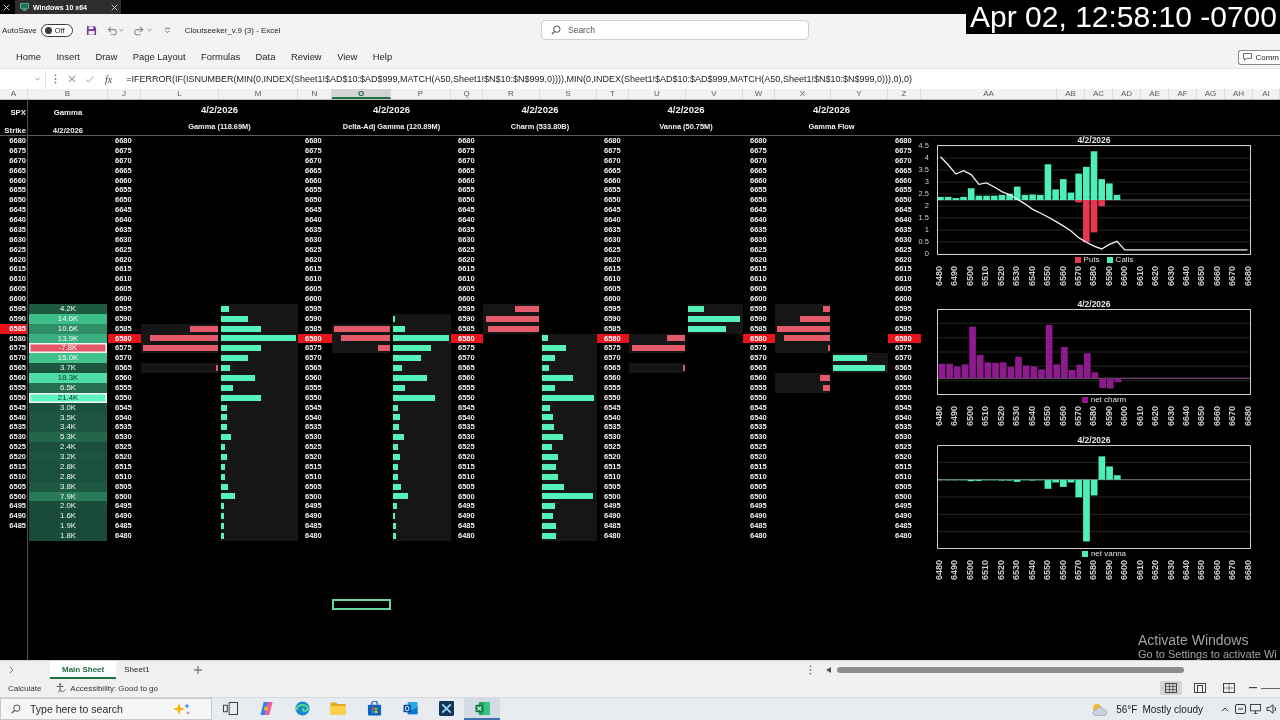 This screenshot has height=720, width=1280. Describe the element at coordinates (361, 94) in the screenshot. I see `column-header: O` at that location.